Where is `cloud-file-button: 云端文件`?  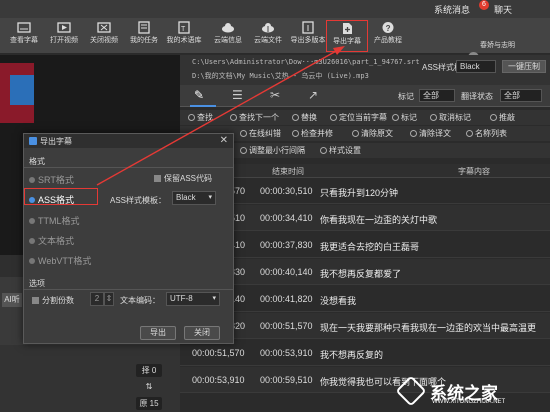
cloud-file-button: 云端文件 is located at coordinates (268, 36).